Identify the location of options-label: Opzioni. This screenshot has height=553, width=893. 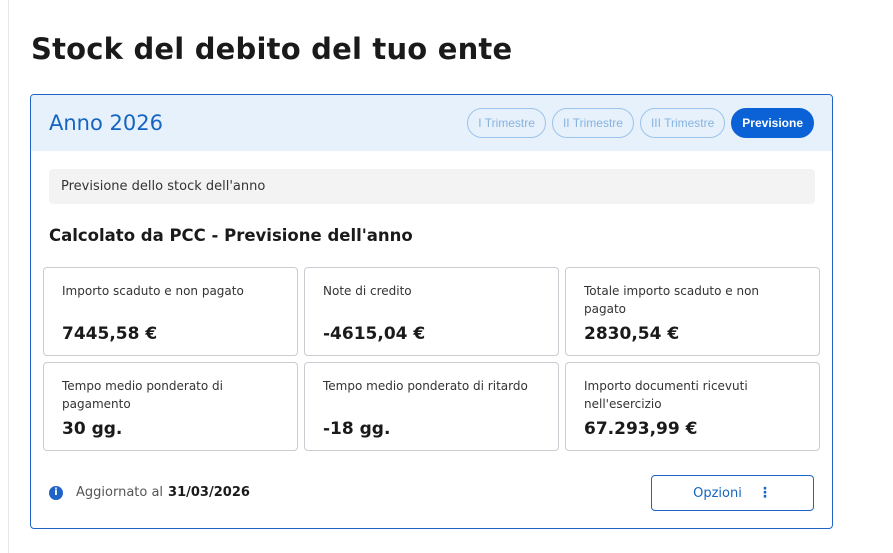
(717, 493).